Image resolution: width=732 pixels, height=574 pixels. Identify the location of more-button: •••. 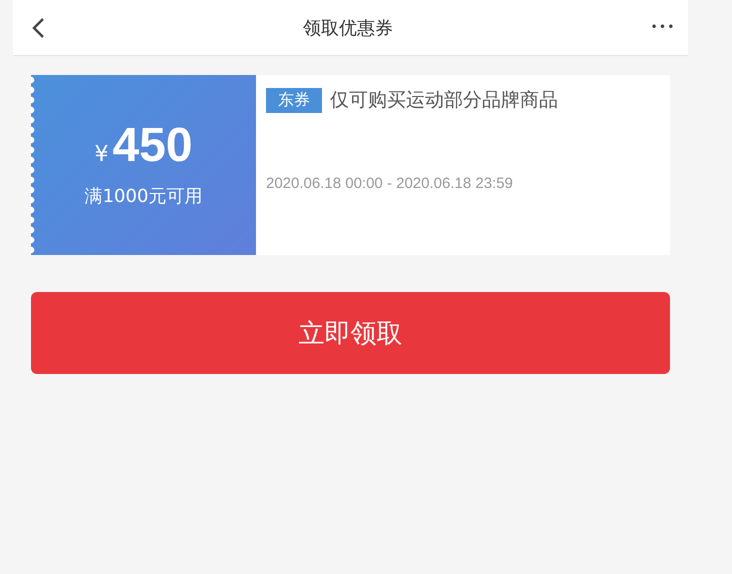
(663, 27).